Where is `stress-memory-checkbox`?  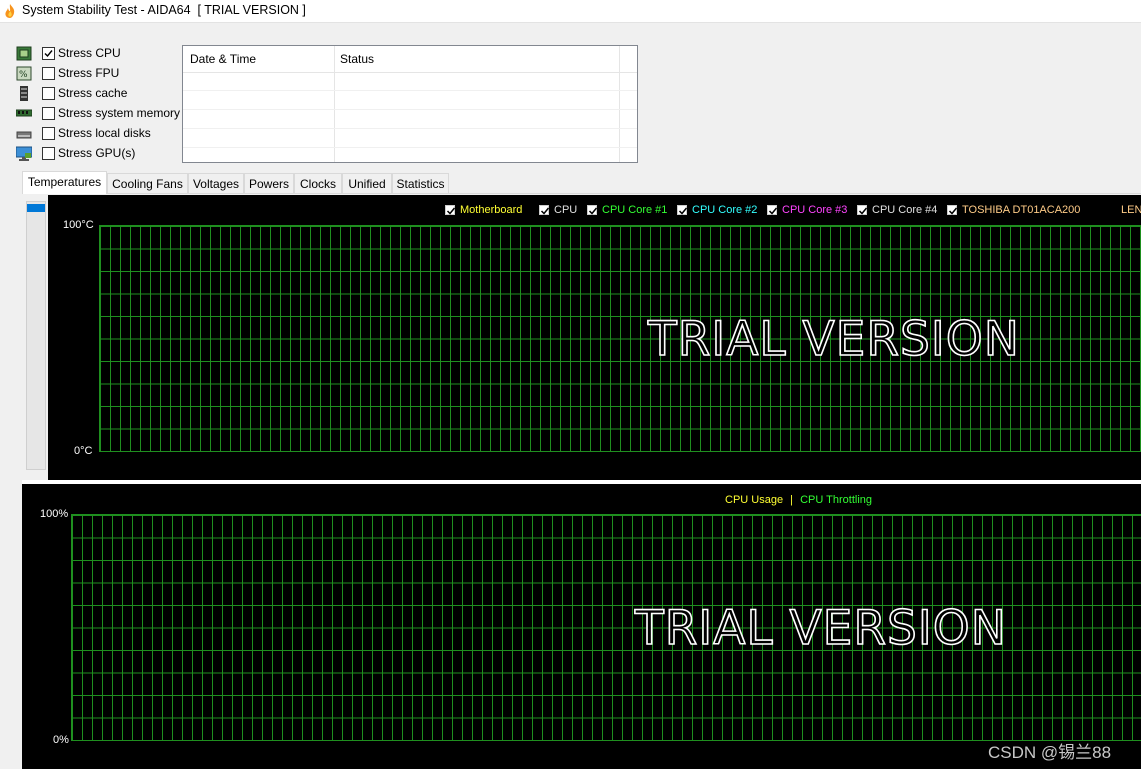 stress-memory-checkbox is located at coordinates (48, 113).